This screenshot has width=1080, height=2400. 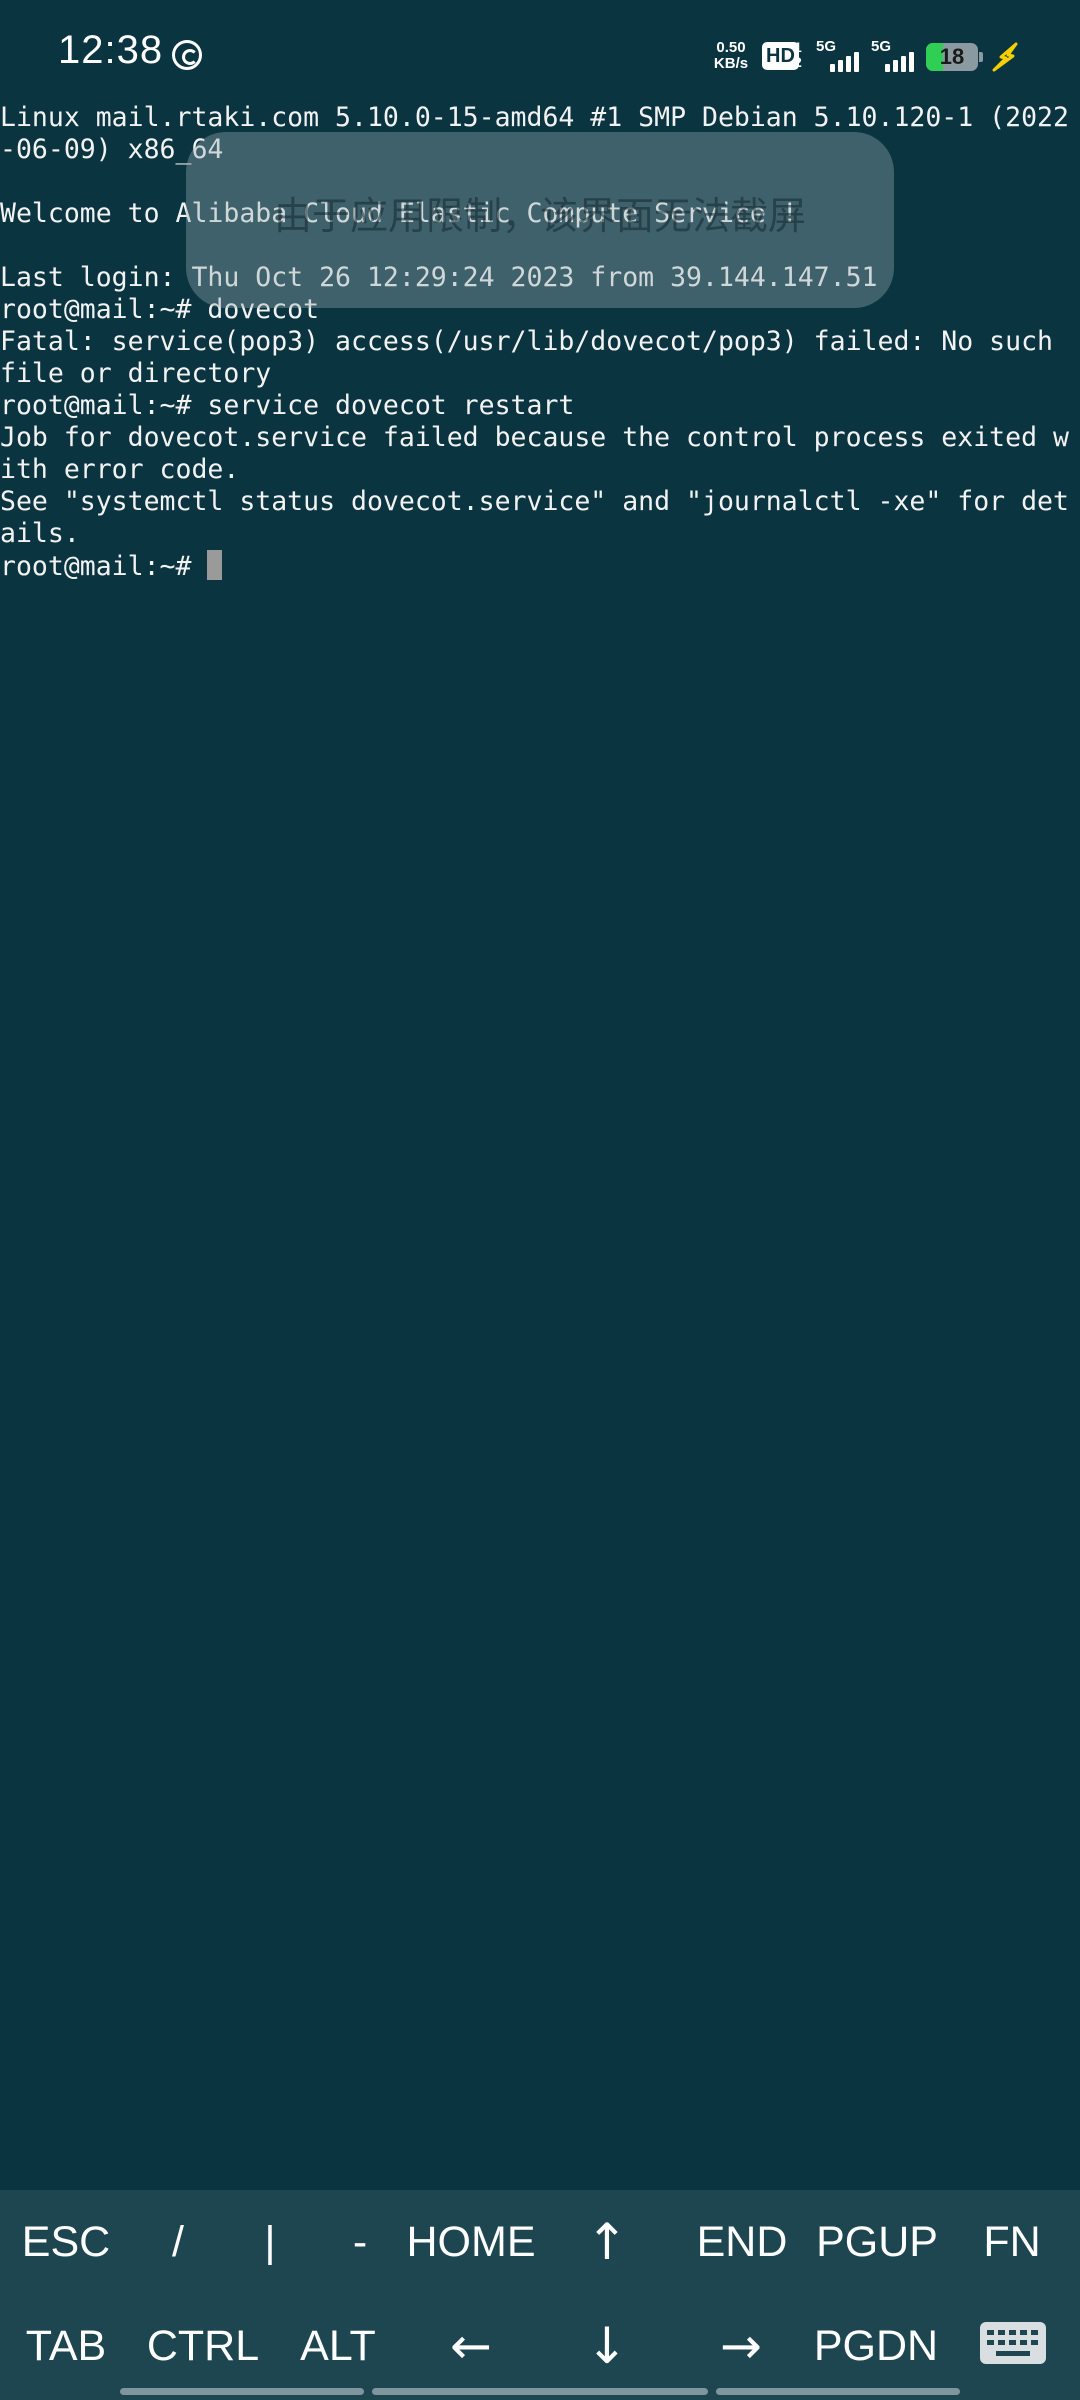 What do you see at coordinates (877, 2242) in the screenshot?
I see `key-pgup: PGUP` at bounding box center [877, 2242].